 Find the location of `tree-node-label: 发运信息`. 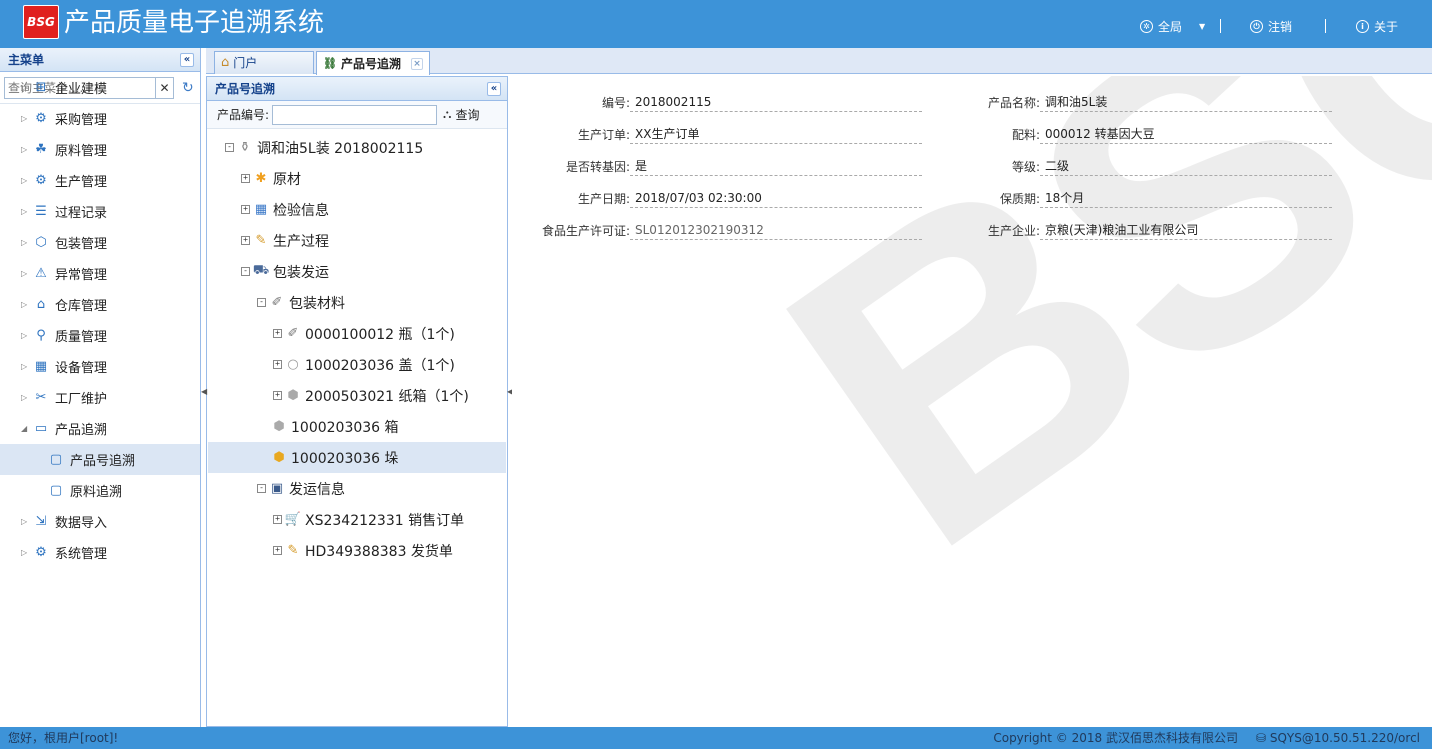

tree-node-label: 发运信息 is located at coordinates (317, 489).